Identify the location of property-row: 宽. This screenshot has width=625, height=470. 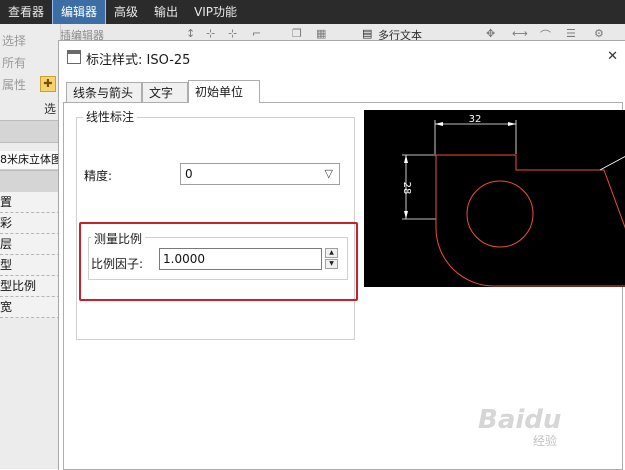
(30, 307).